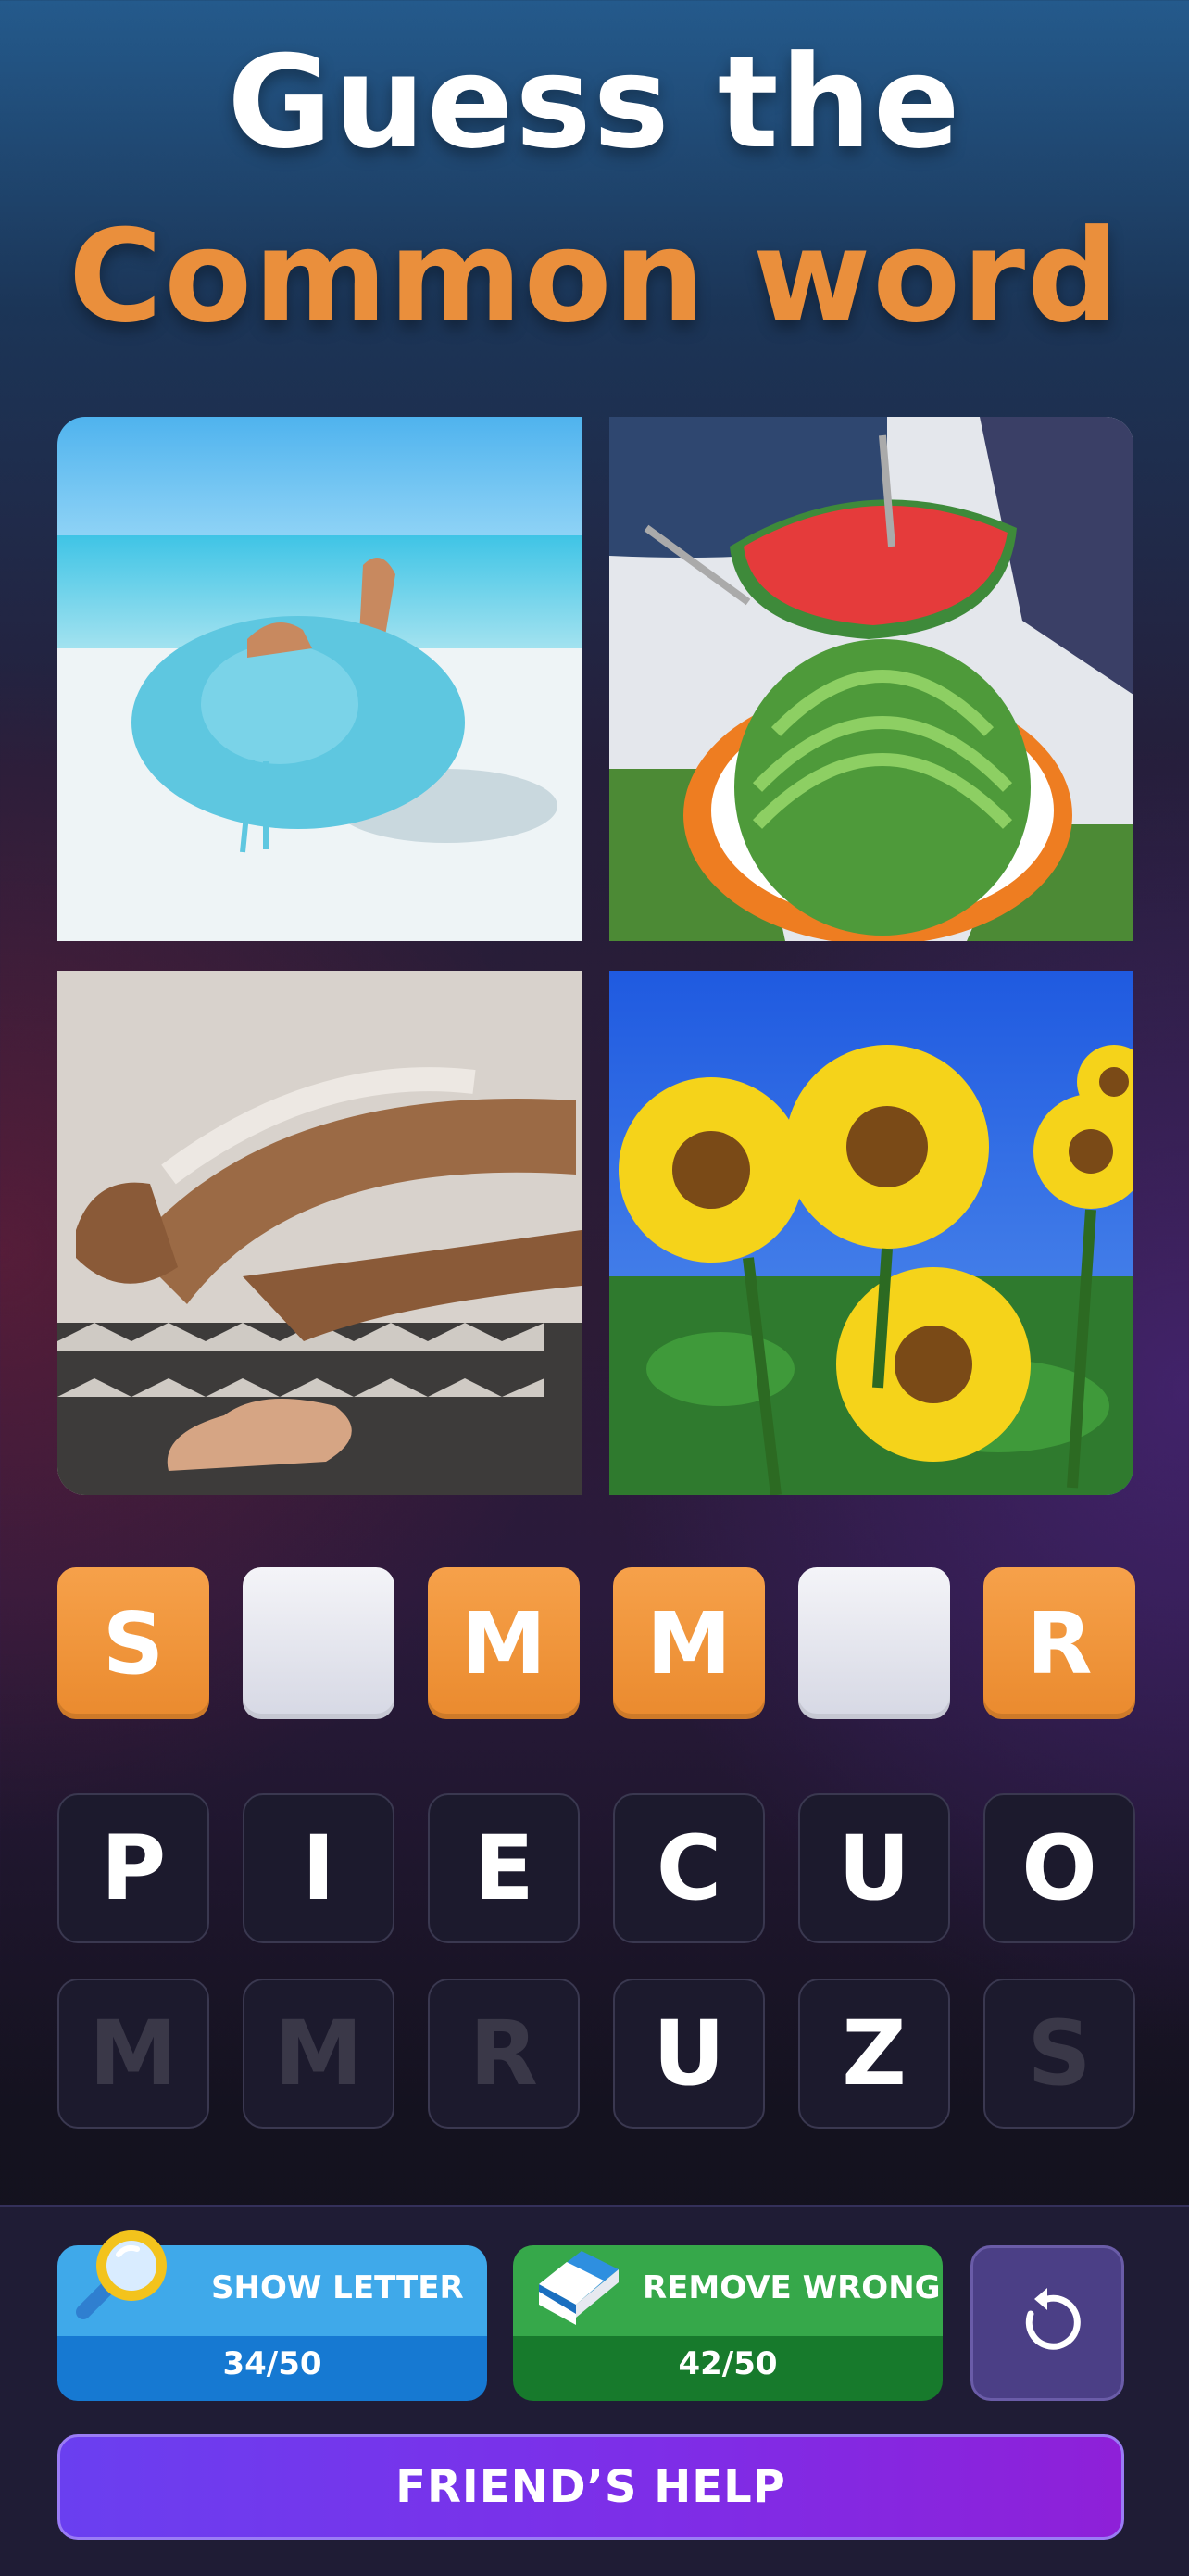 This screenshot has height=2576, width=1189. What do you see at coordinates (874, 2054) in the screenshot?
I see `letter-key: Z` at bounding box center [874, 2054].